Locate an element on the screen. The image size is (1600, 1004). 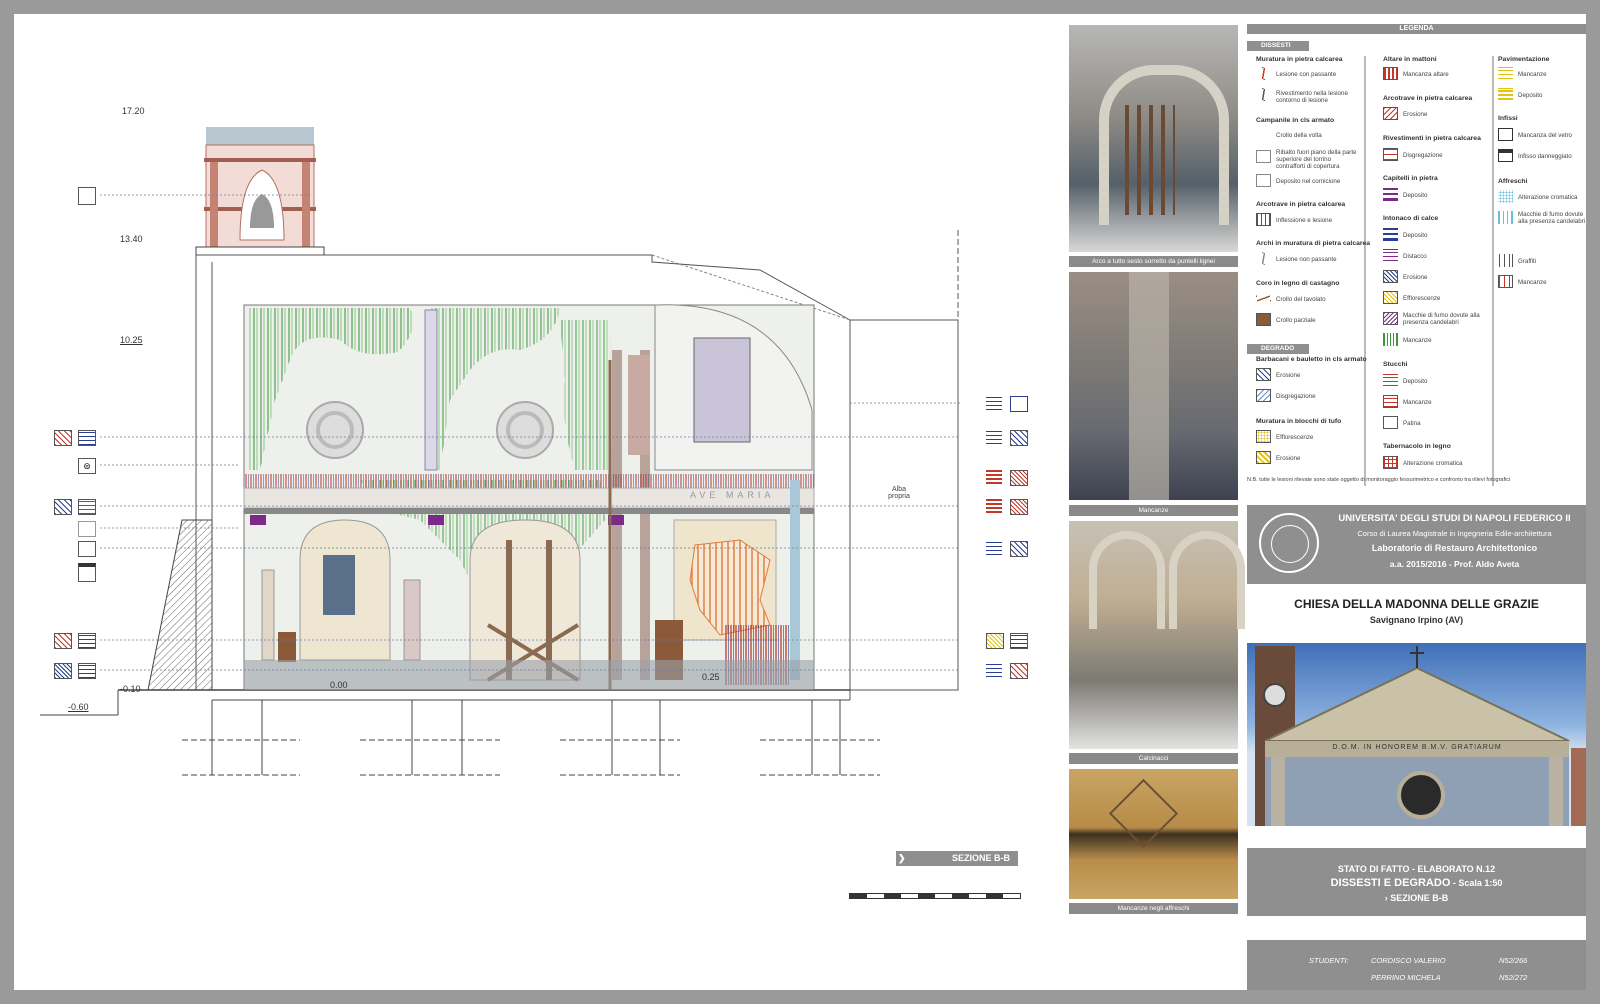
legend-heading: Altare in mattoni is located at coordinates (1410, 59).